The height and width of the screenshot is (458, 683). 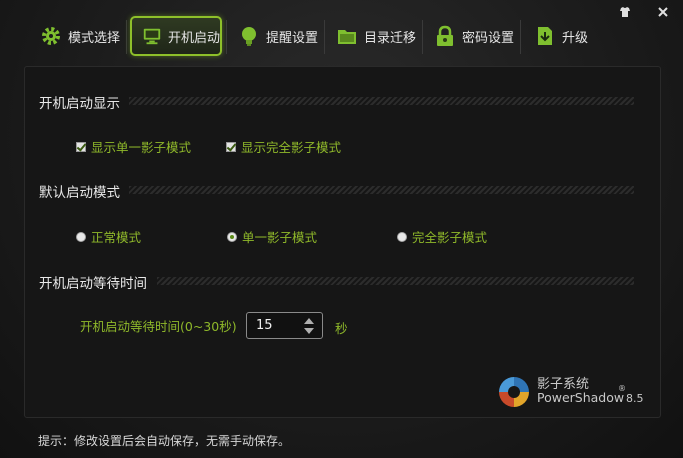 I want to click on brand-logo: 影子系统 PowerShadow ® 8.5, so click(x=575, y=391).